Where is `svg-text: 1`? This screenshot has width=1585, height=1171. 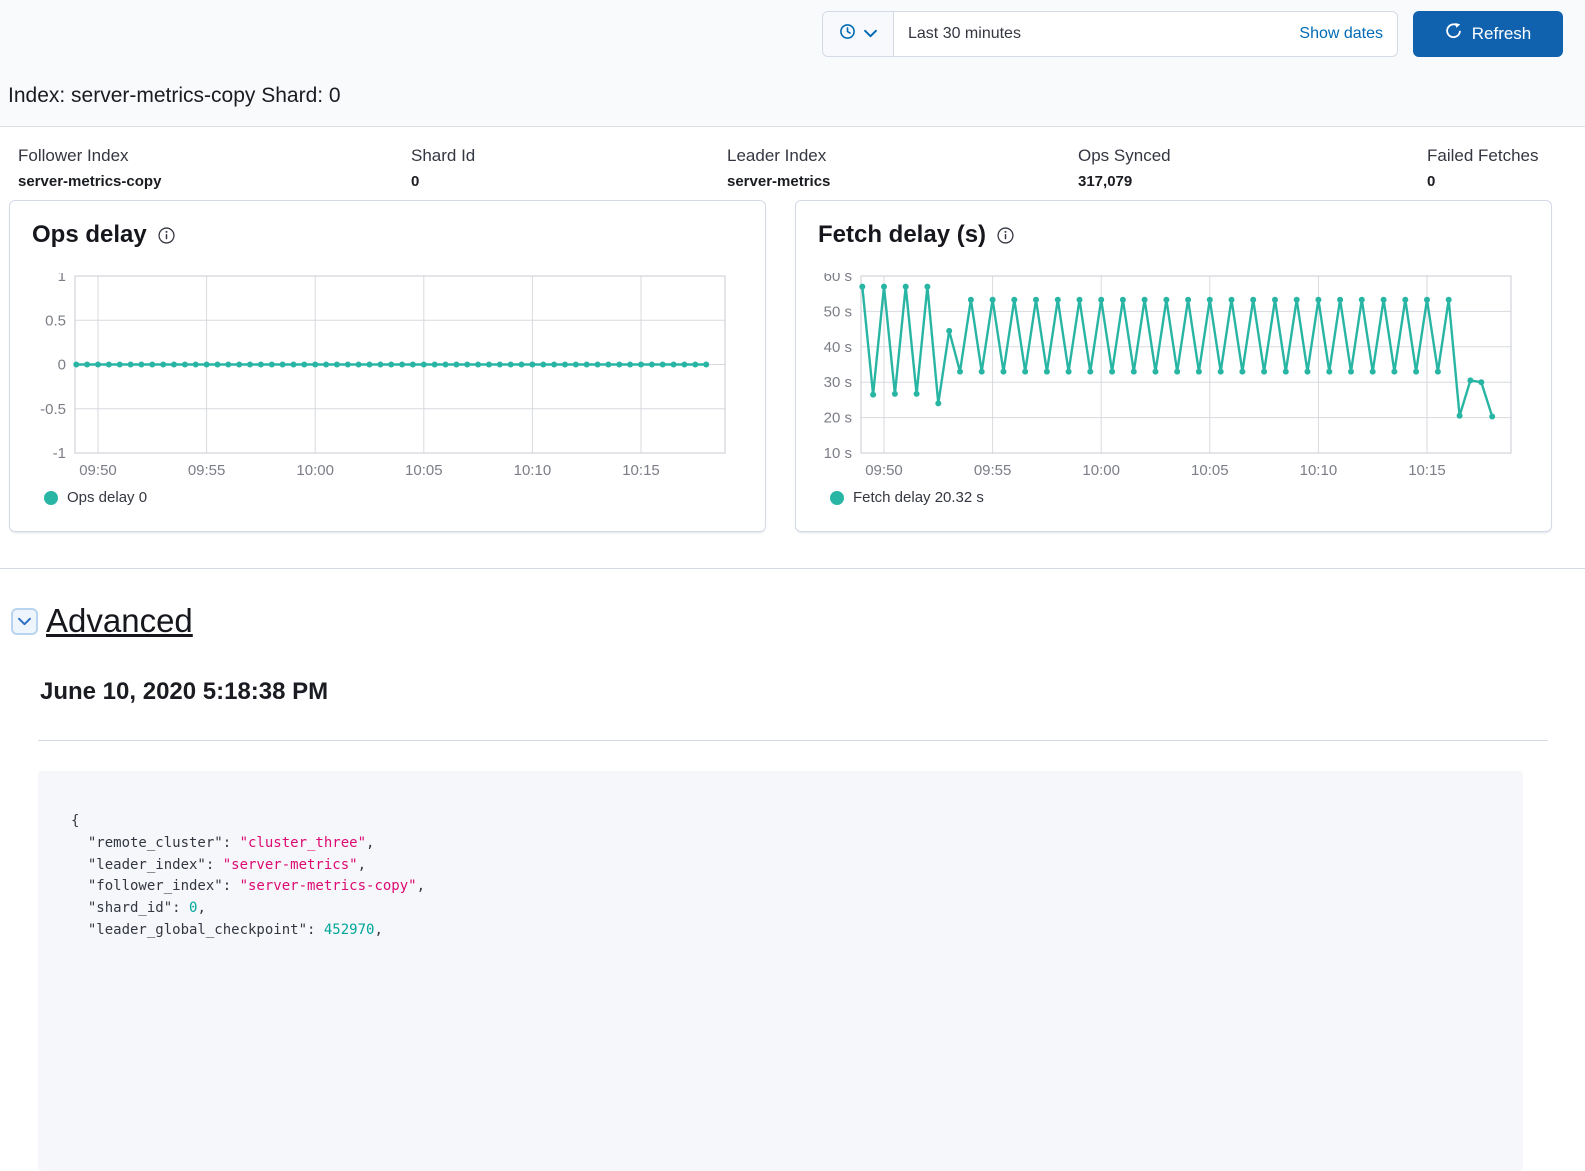 svg-text: 1 is located at coordinates (62, 279).